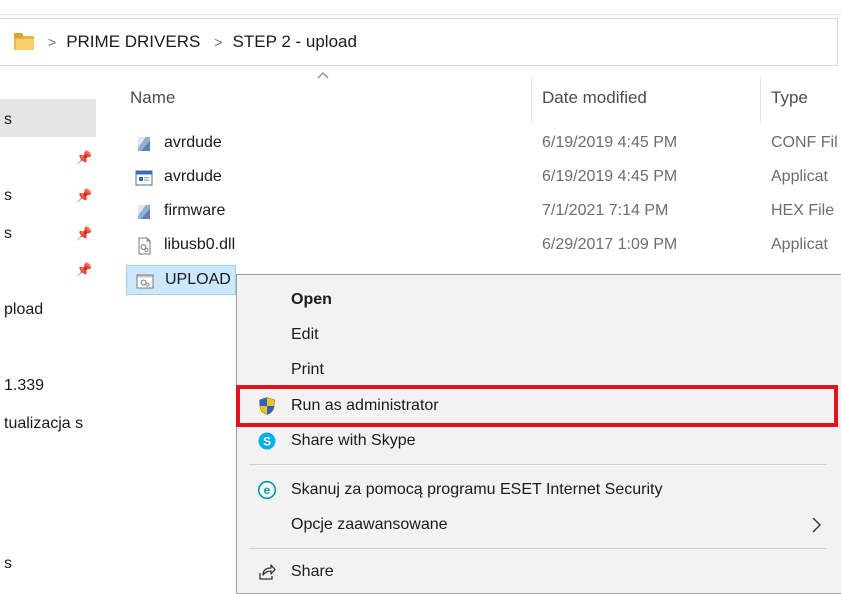  I want to click on conf-file-icon, so click(144, 144).